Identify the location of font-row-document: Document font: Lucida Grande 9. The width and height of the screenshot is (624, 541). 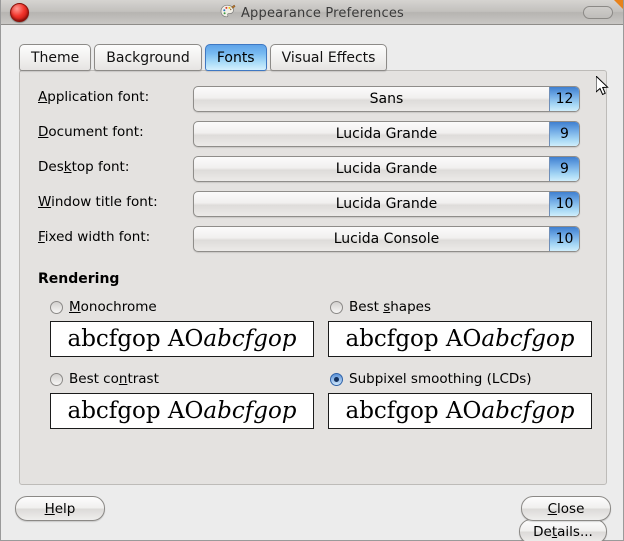
(313, 134).